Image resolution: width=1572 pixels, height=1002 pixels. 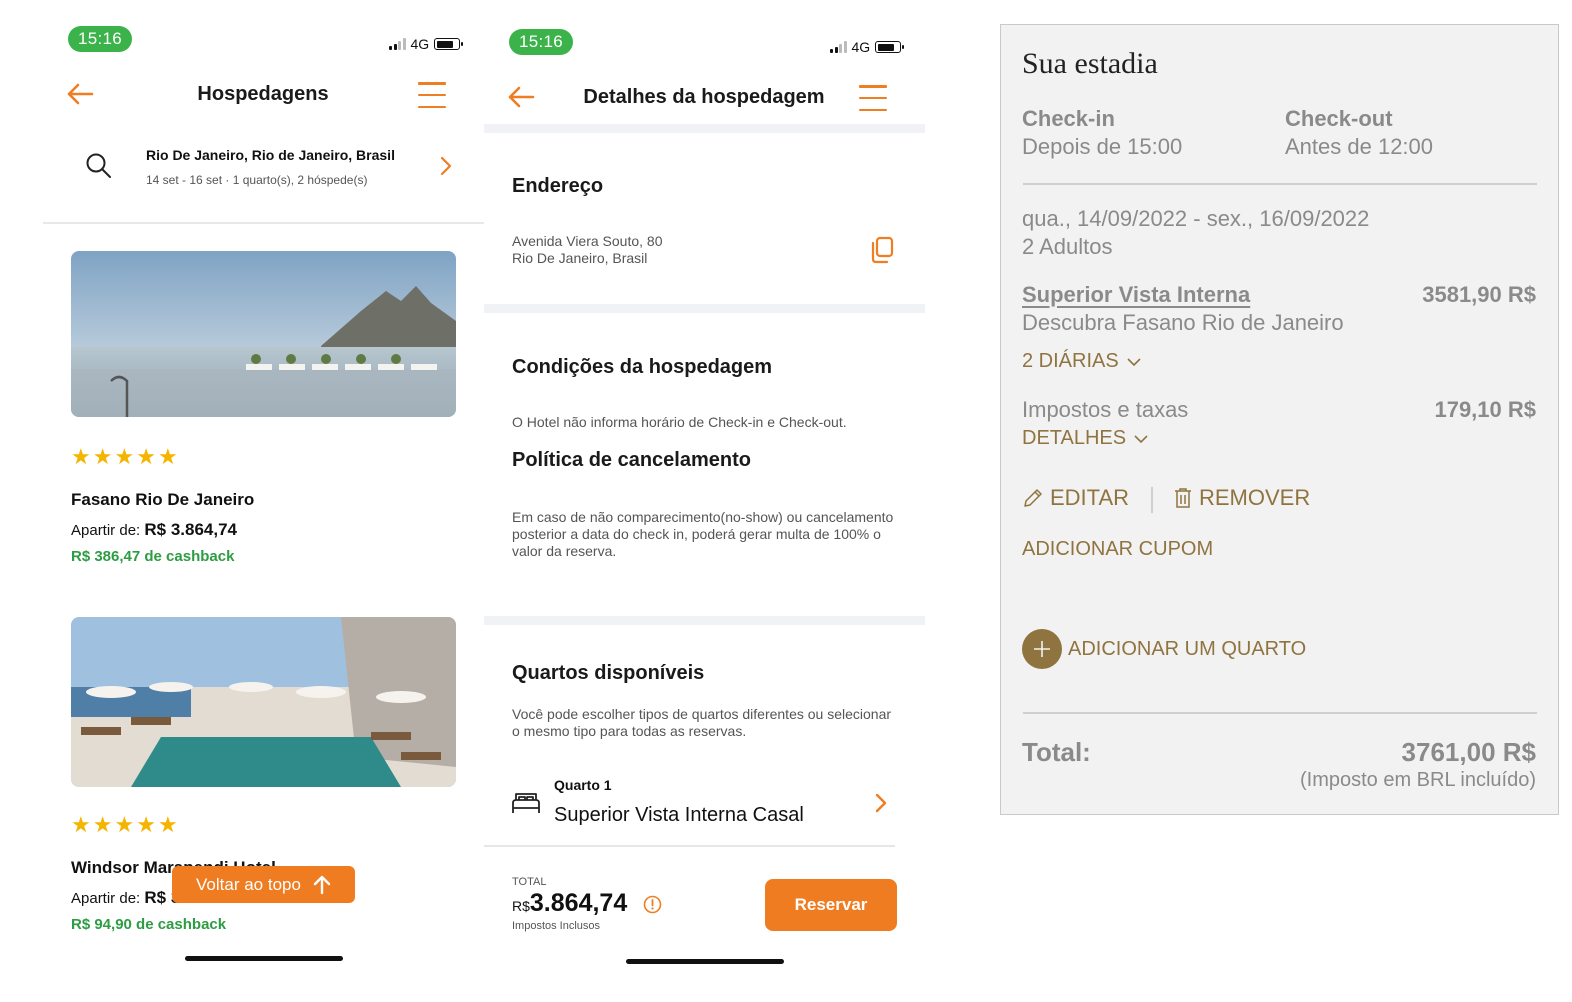 I want to click on room-name-link: Superior Vista Interna, so click(x=1136, y=295).